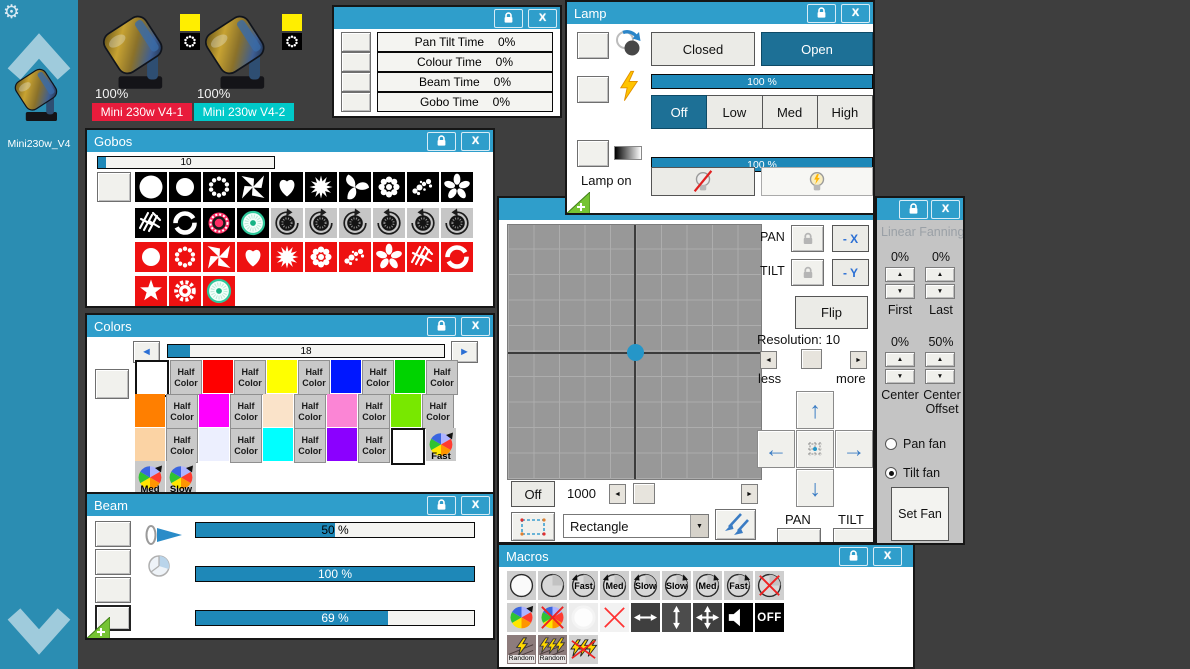 This screenshot has height=669, width=1190. Describe the element at coordinates (831, 312) in the screenshot. I see `flip-button: Flip` at that location.